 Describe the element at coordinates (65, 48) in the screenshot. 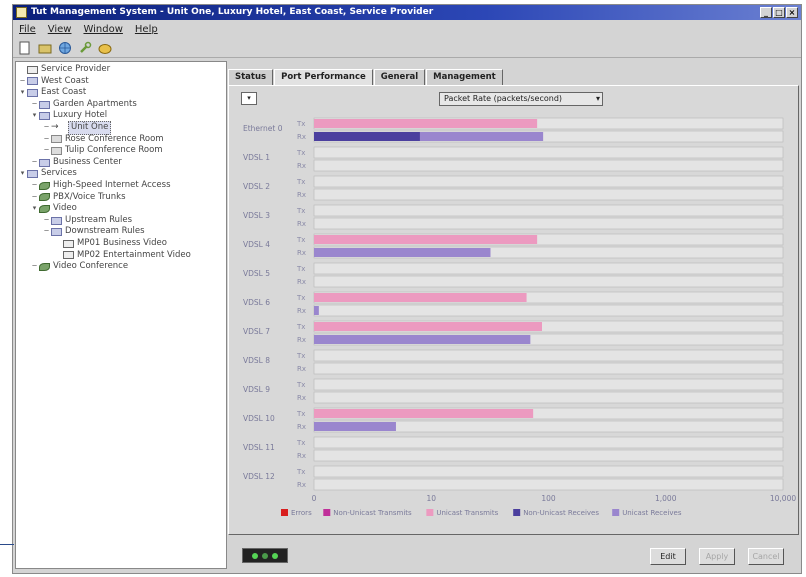

I see `globe-icon` at that location.